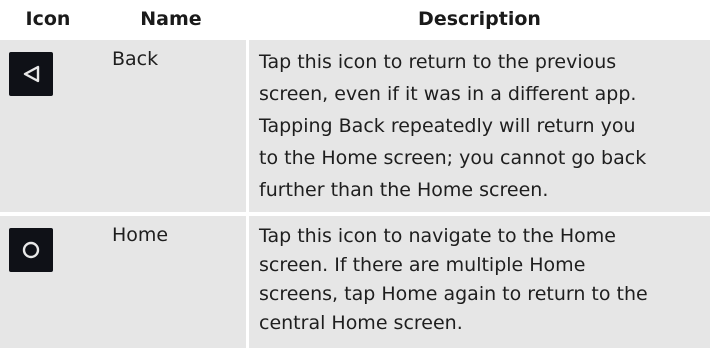 This screenshot has width=710, height=348. What do you see at coordinates (453, 294) in the screenshot?
I see `description-line: screens, tap Home again to return to the` at bounding box center [453, 294].